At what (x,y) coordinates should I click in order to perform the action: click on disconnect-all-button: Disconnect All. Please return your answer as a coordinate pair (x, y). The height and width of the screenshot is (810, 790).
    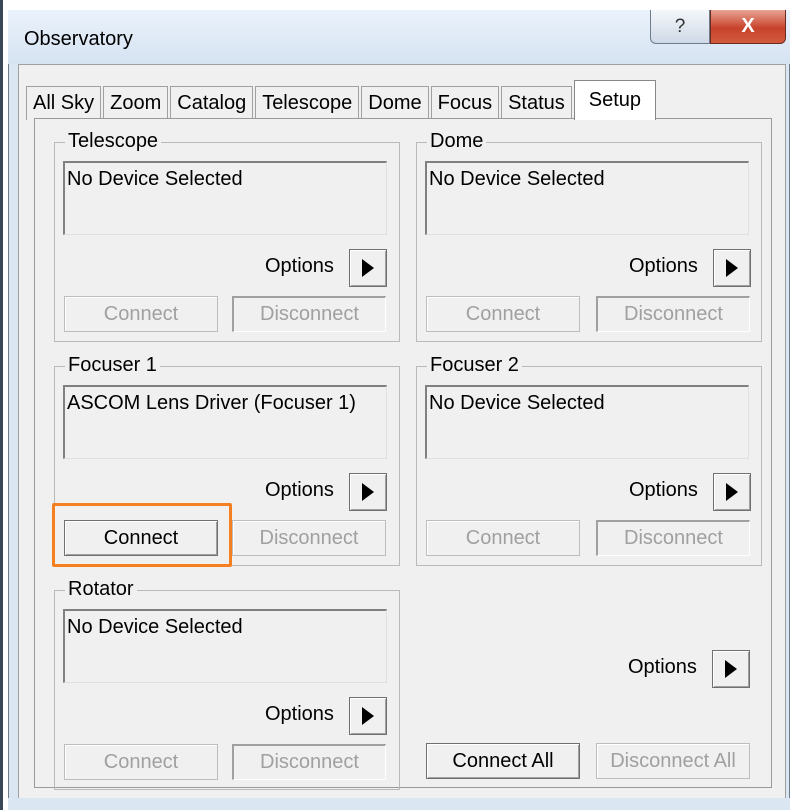
    Looking at the image, I should click on (673, 761).